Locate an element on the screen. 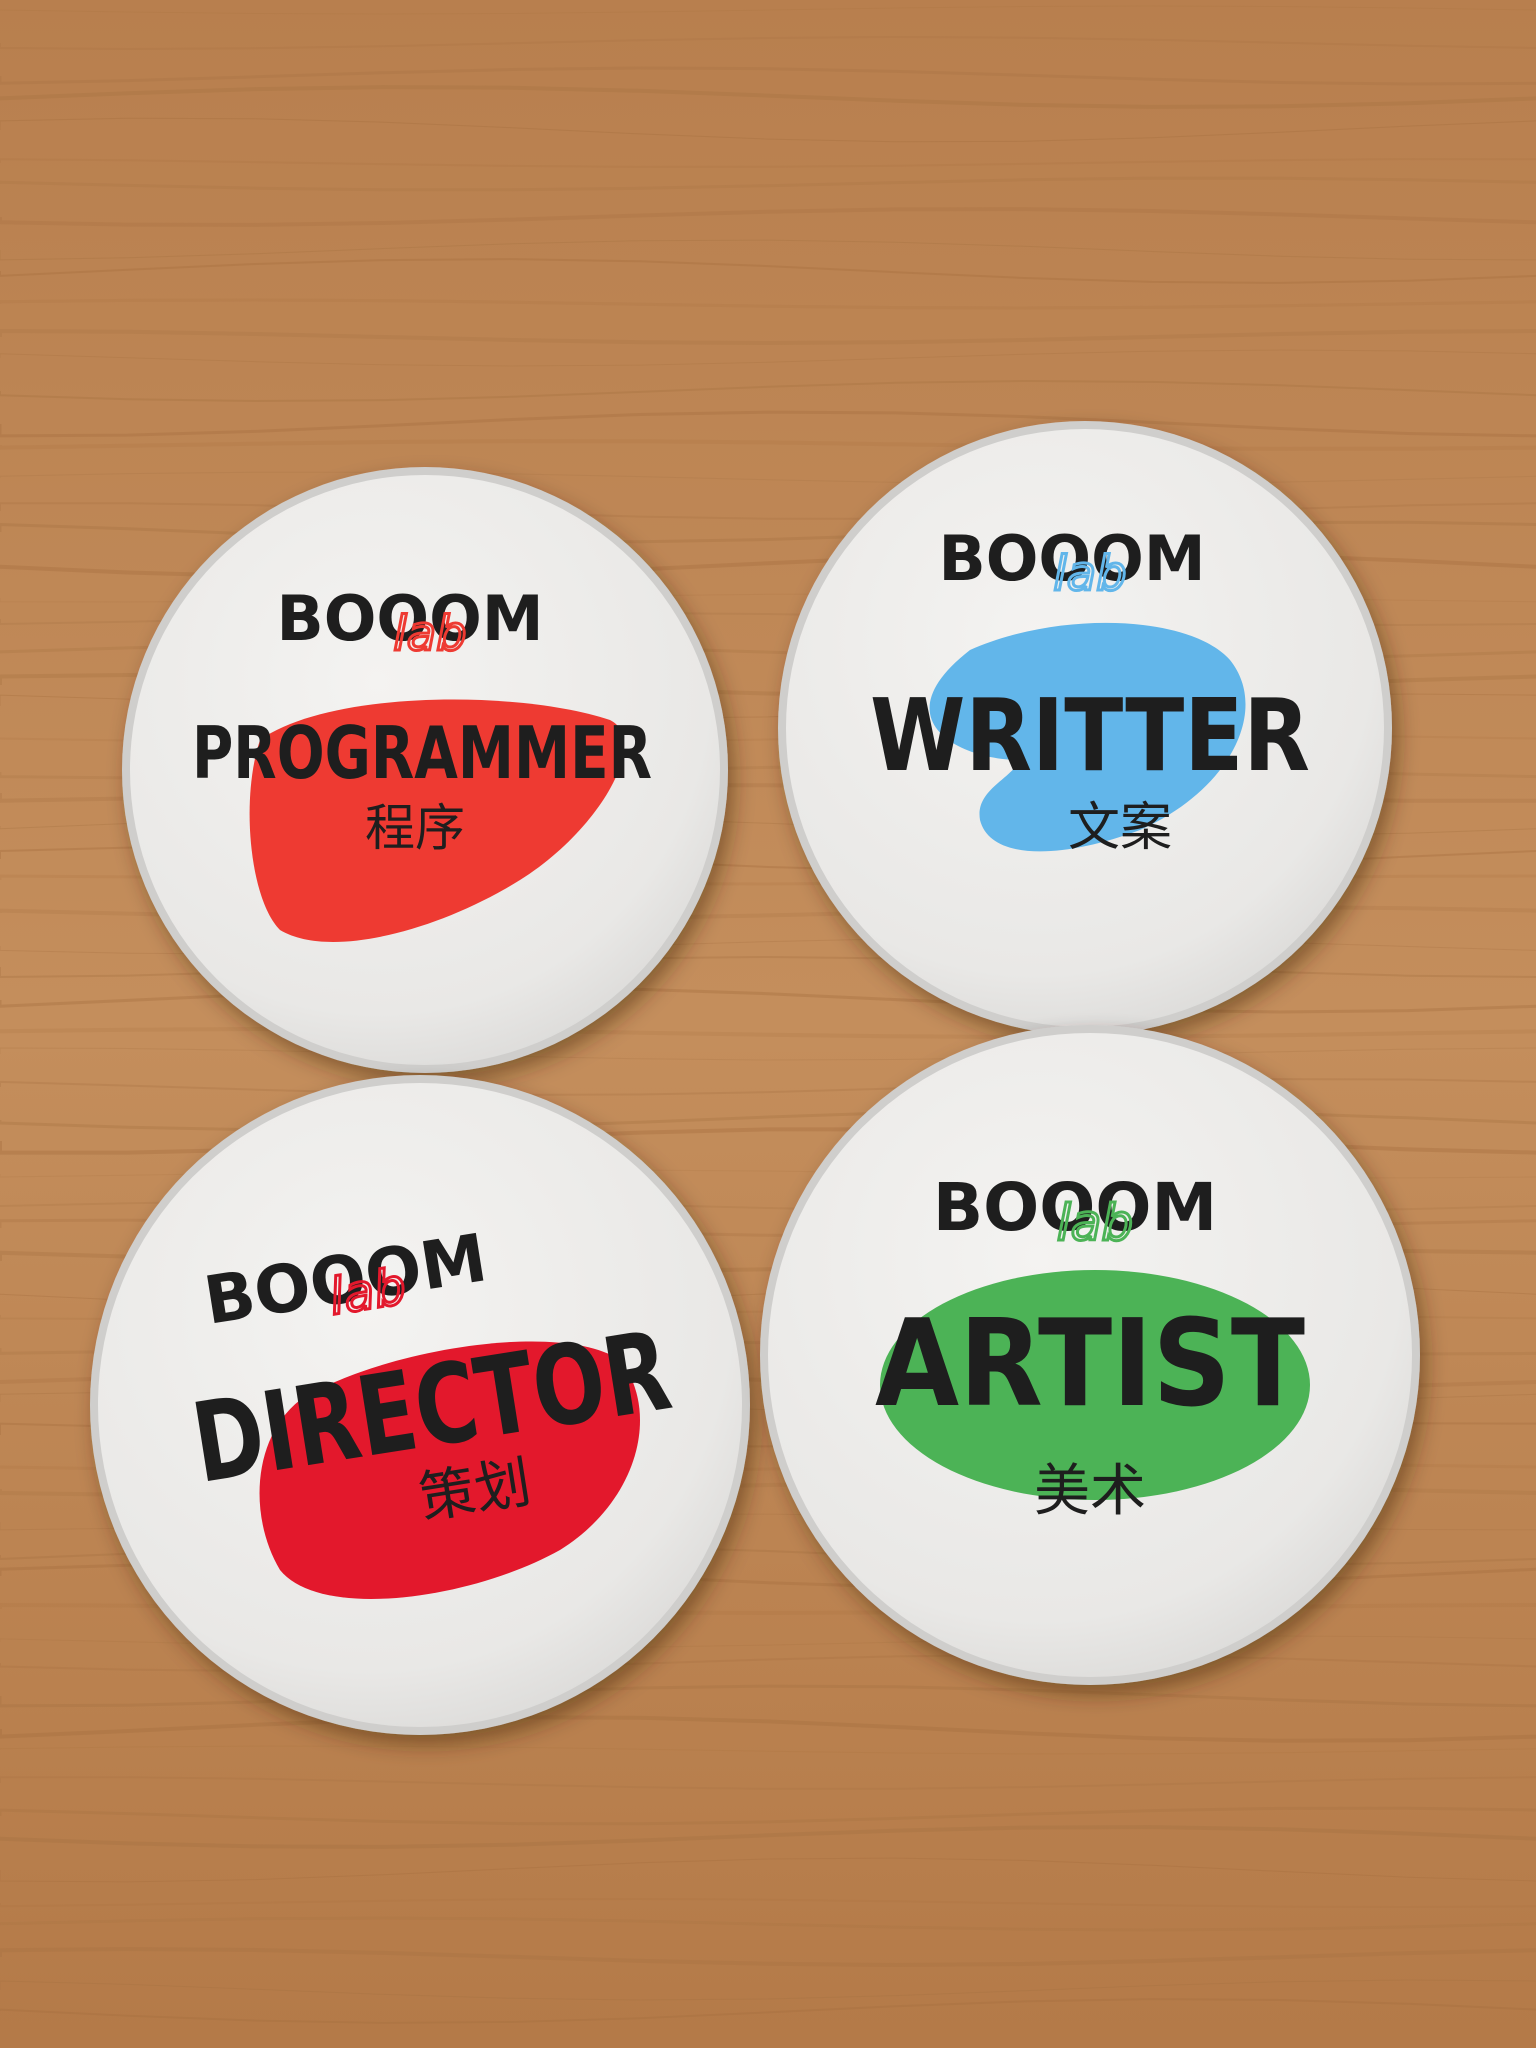 This screenshot has height=2048, width=1536. role-title: ARTIST is located at coordinates (1090, 1364).